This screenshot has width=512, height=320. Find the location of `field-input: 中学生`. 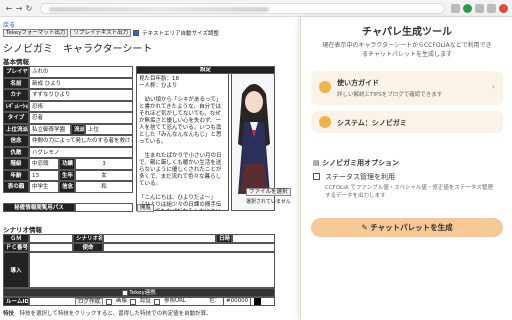

field-input: 中学生 is located at coordinates (44, 187).